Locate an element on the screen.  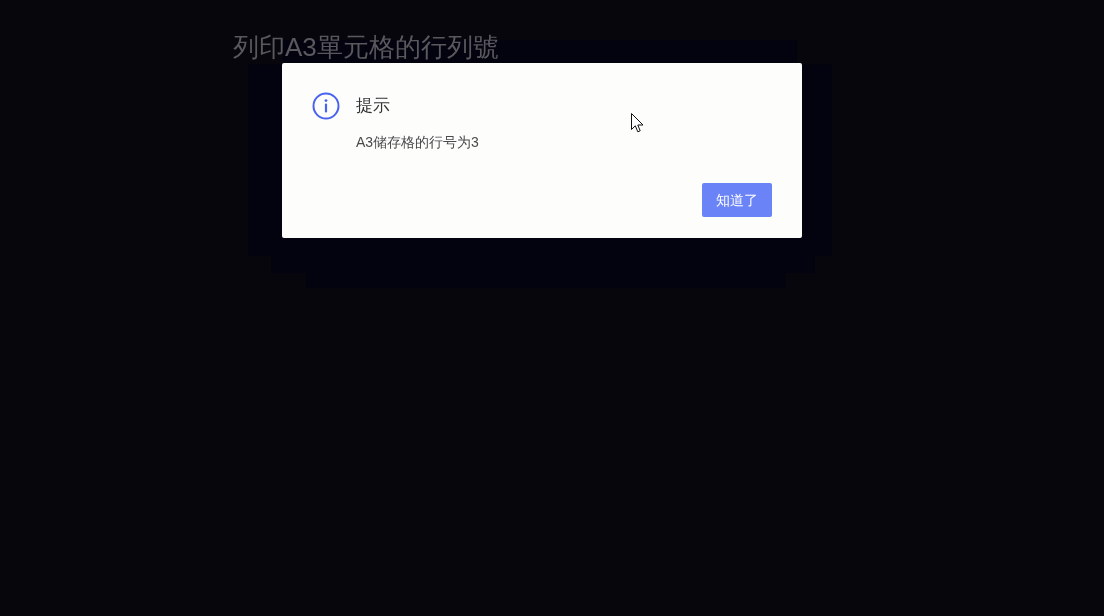
page-title: 列印A3單元格的行列號 is located at coordinates (366, 47).